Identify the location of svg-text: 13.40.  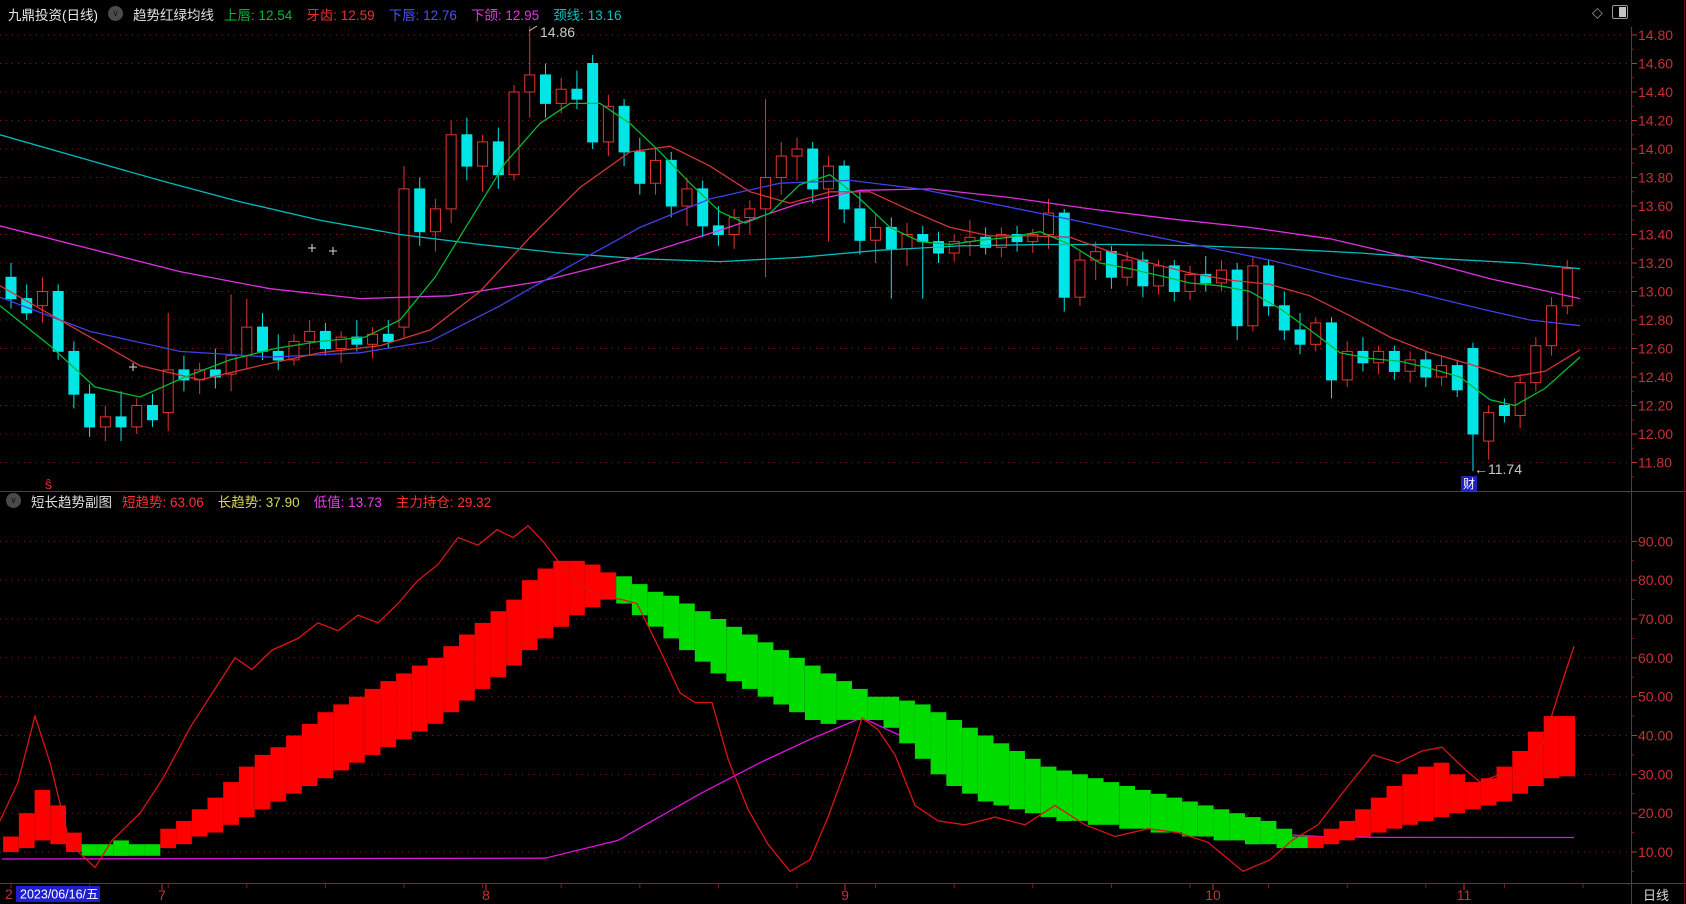
(1655, 235).